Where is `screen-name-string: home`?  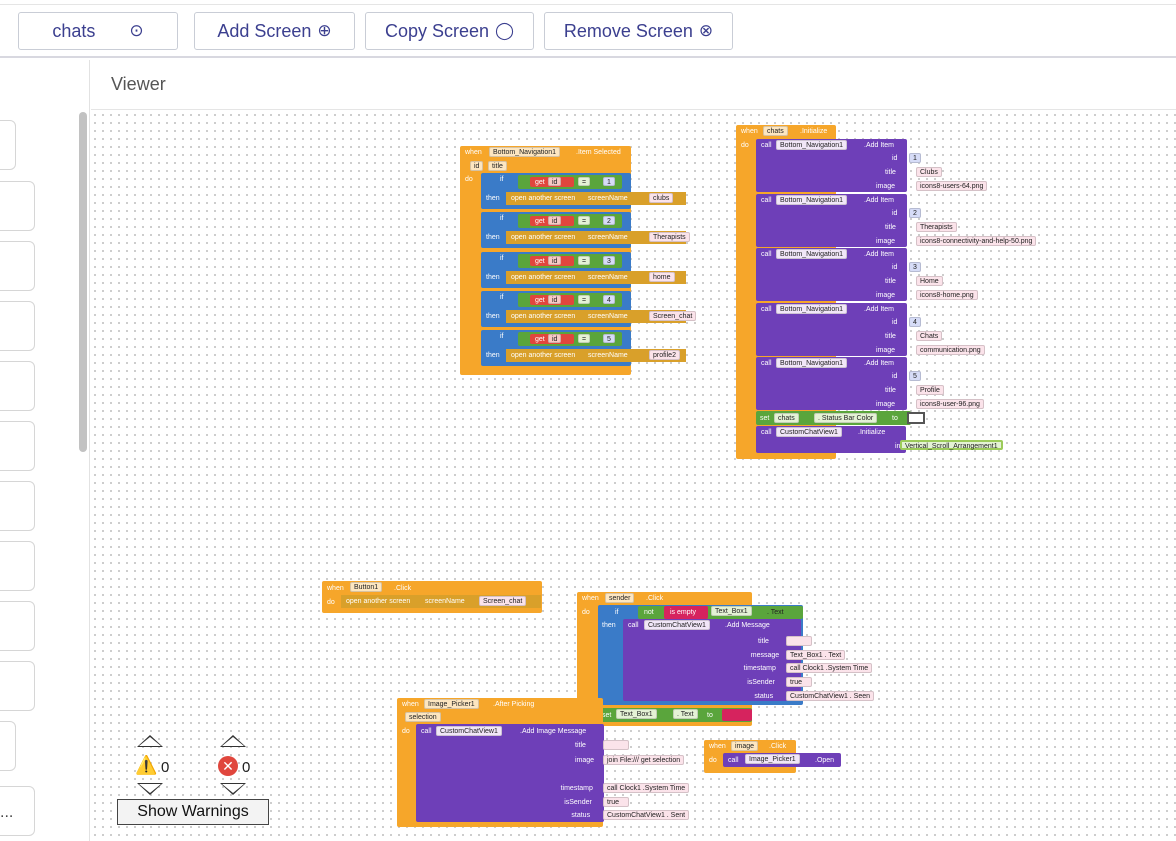
screen-name-string: home is located at coordinates (662, 276).